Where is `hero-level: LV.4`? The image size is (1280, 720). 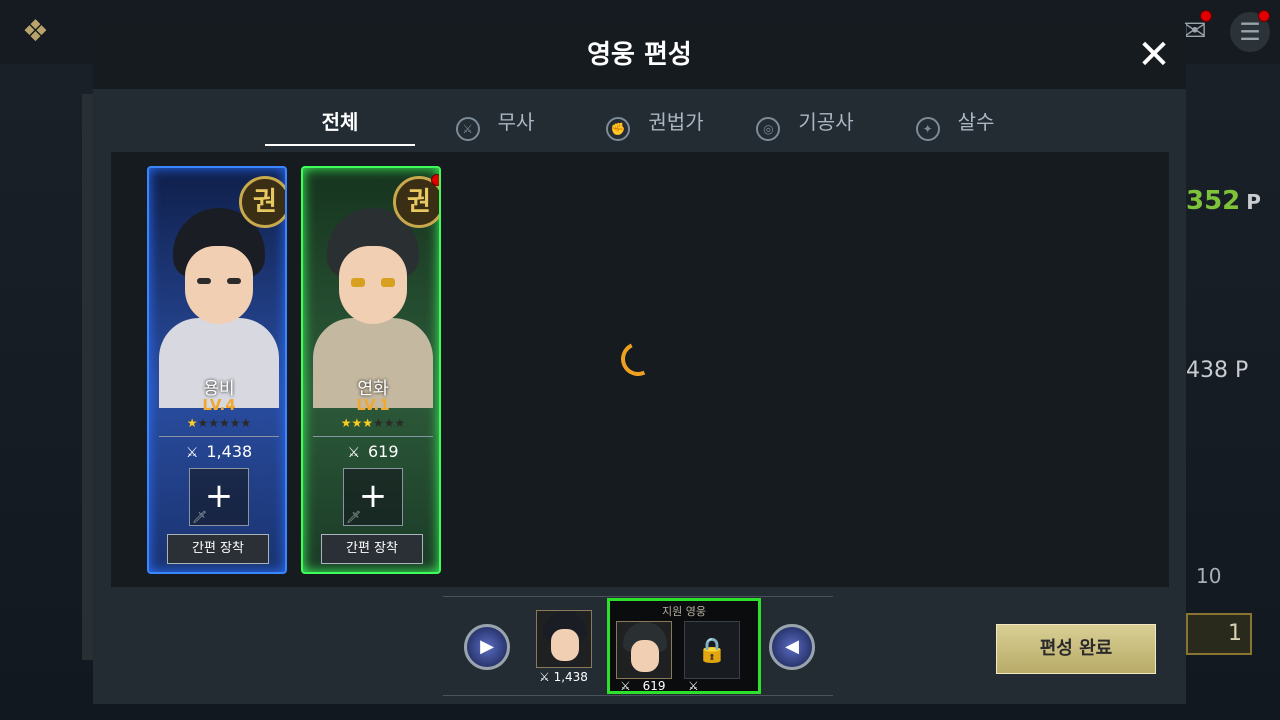
hero-level: LV.4 is located at coordinates (219, 405).